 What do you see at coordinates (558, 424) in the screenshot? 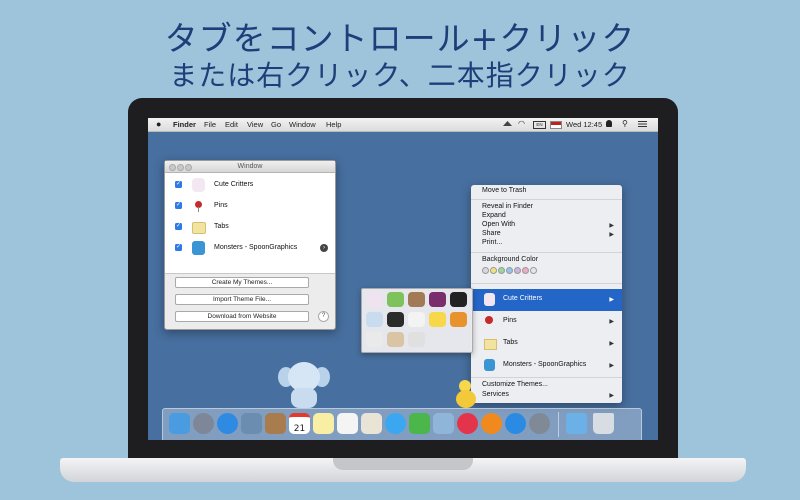
I see `dock-divider` at bounding box center [558, 424].